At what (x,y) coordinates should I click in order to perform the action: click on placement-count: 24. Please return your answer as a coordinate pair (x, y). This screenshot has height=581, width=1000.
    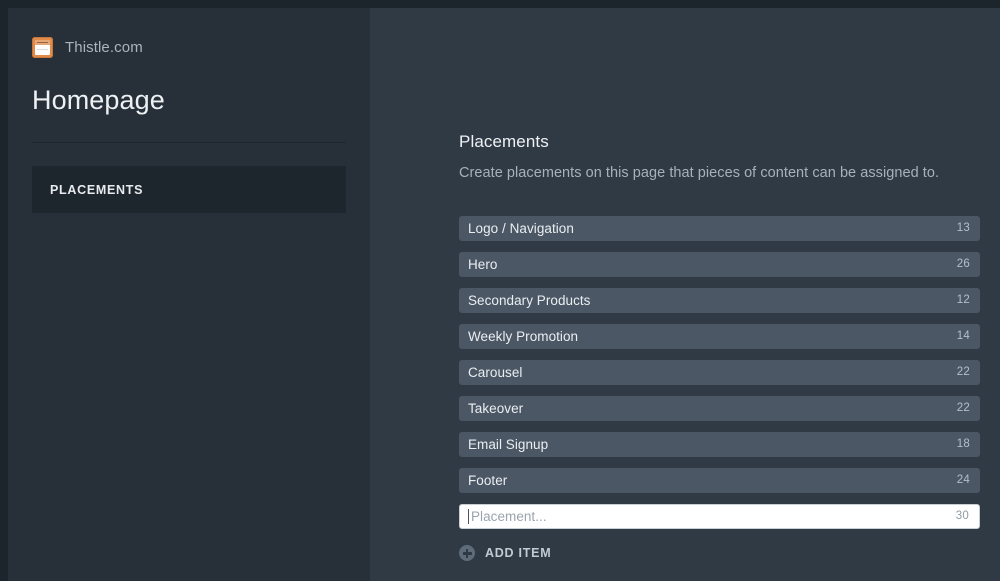
    Looking at the image, I should click on (963, 479).